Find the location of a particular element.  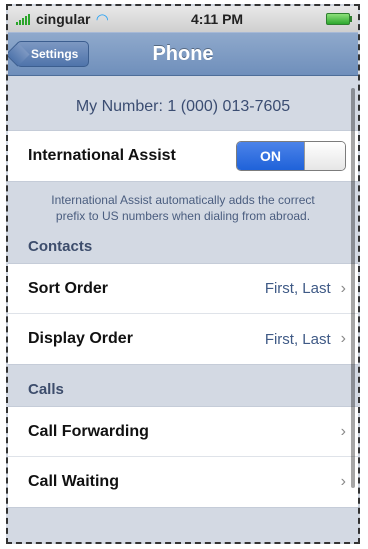

calls-header: Calls is located at coordinates (46, 389).